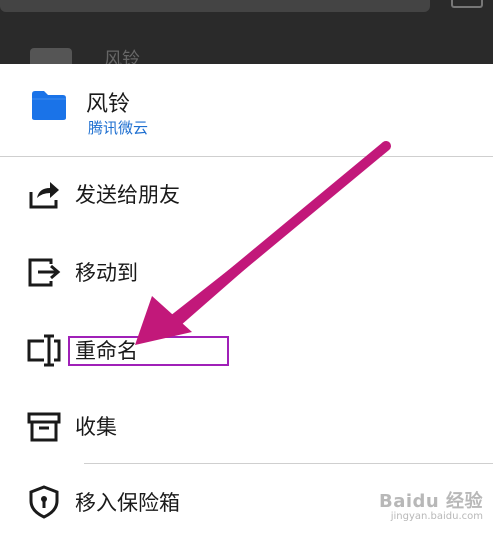  I want to click on menu-label-move-to: 移动到, so click(106, 273).